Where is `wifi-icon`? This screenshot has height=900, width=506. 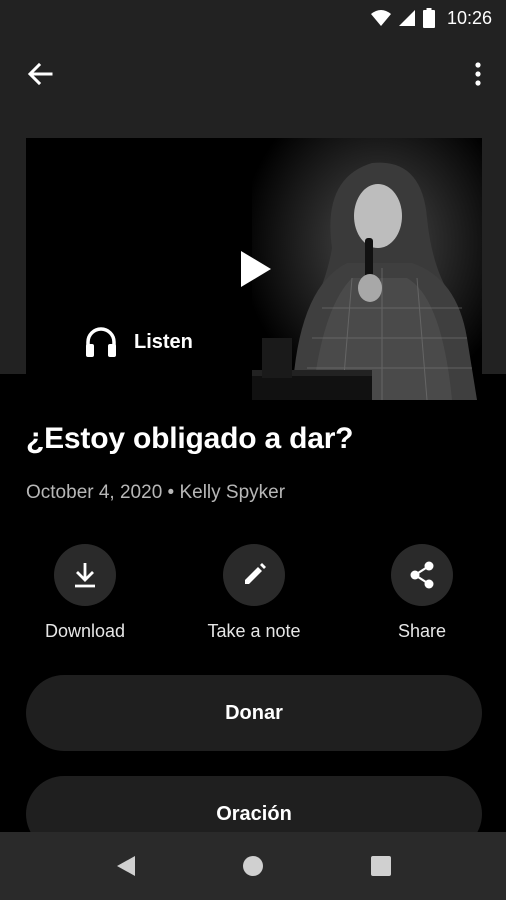 wifi-icon is located at coordinates (380, 18).